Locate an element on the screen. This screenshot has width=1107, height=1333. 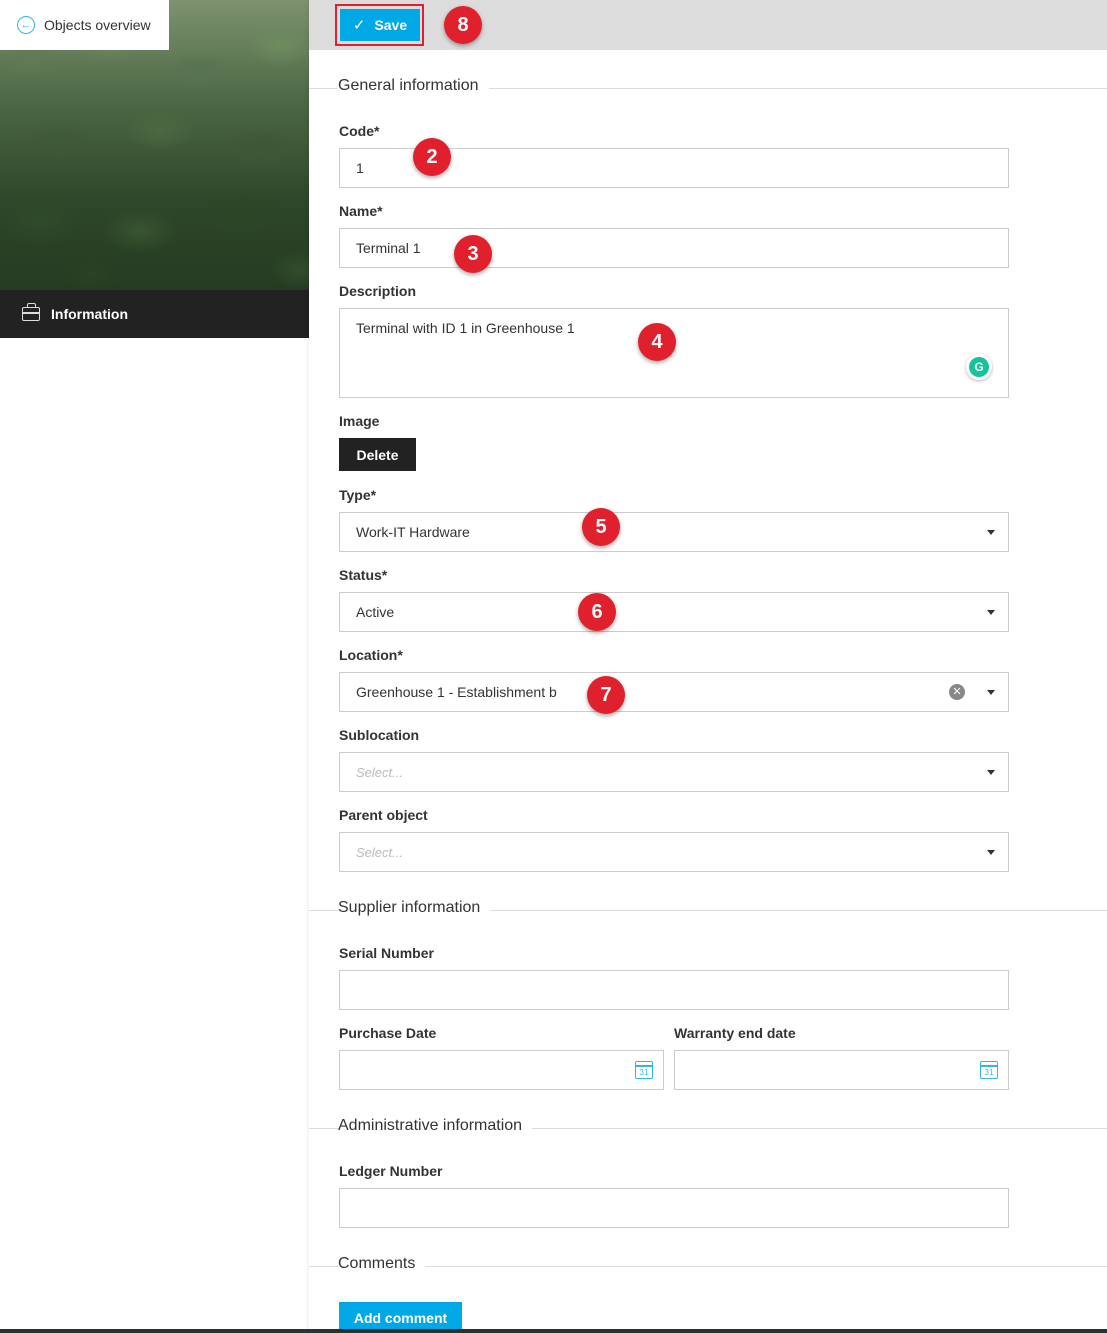
name-label: Name* is located at coordinates (361, 211).